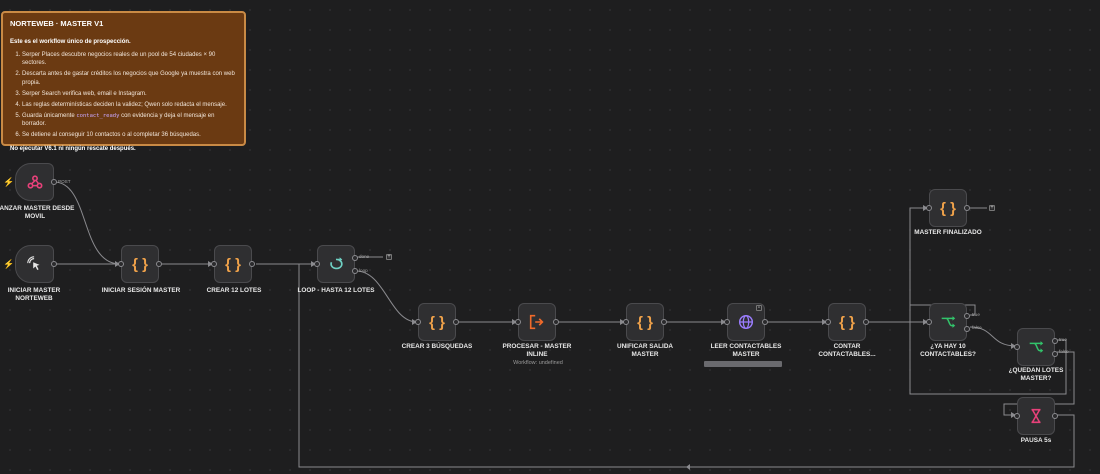 The image size is (1100, 474). I want to click on webhook-icon, so click(34, 182).